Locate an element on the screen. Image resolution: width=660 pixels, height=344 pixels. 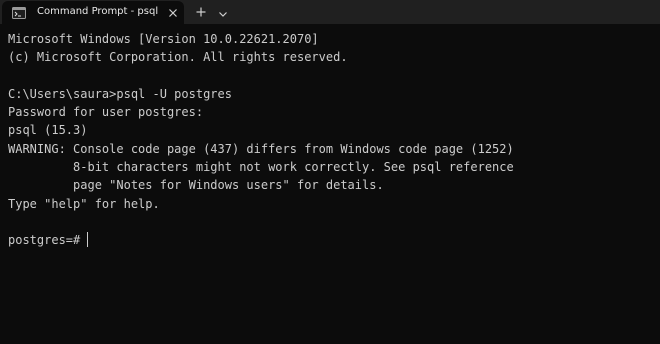
plus-icon is located at coordinates (201, 11).